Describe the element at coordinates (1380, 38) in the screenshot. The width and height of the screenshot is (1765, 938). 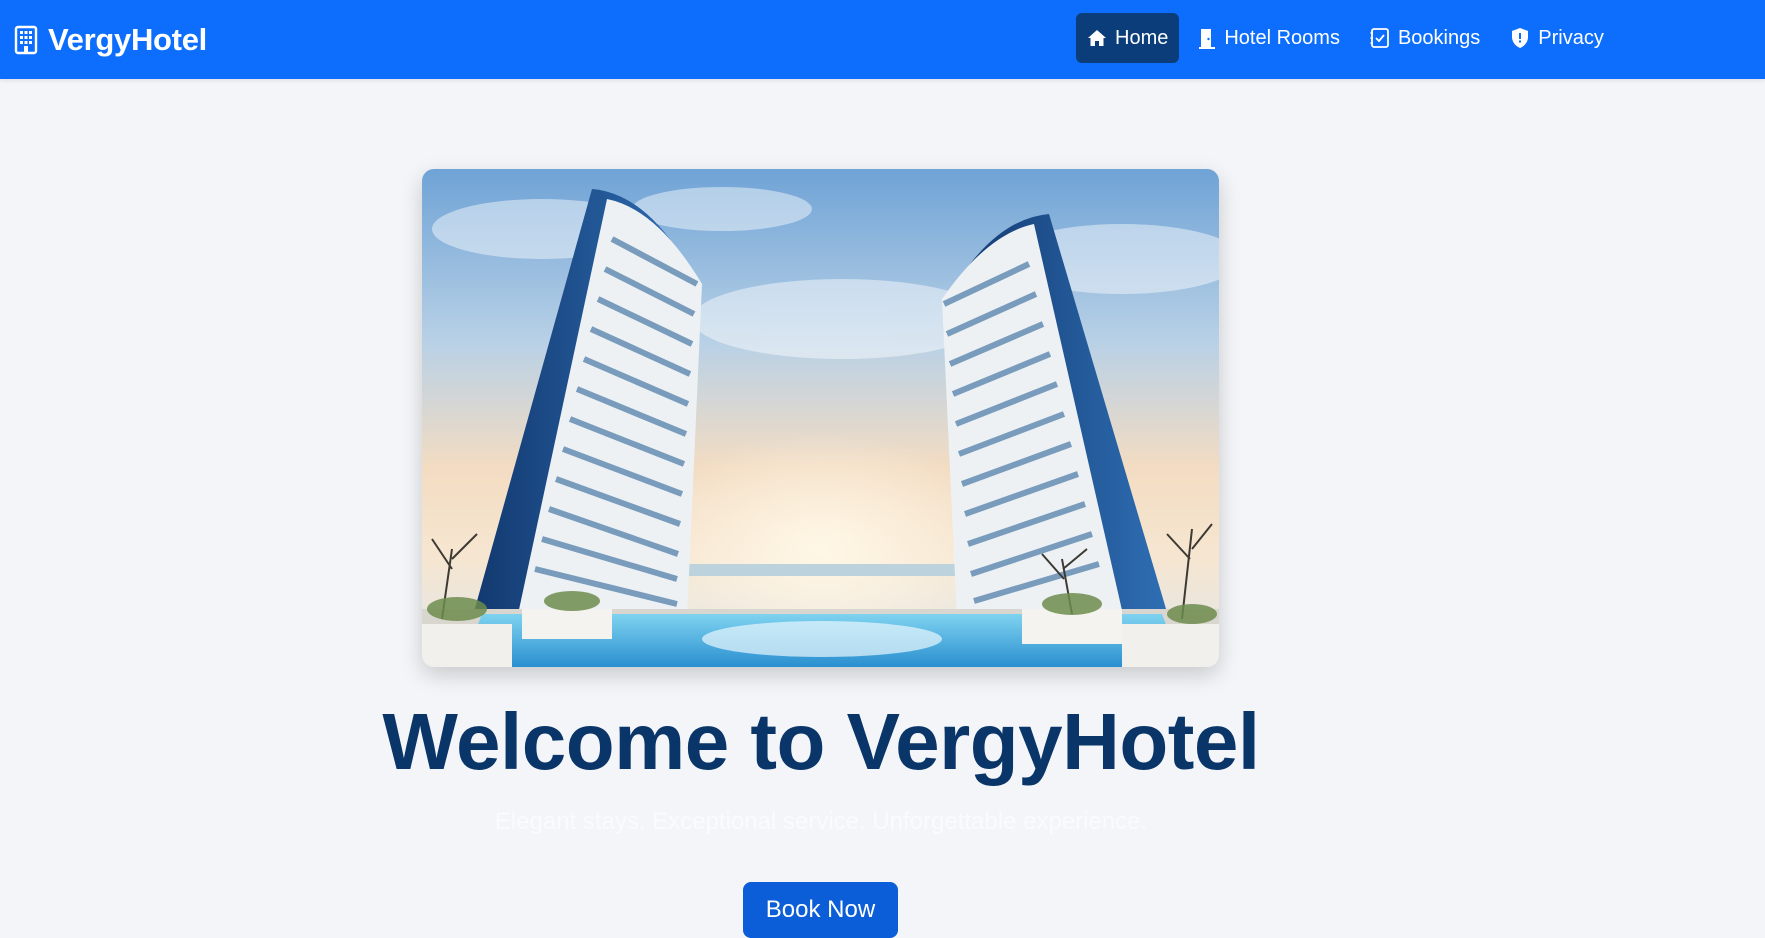
I see `checklist-icon` at that location.